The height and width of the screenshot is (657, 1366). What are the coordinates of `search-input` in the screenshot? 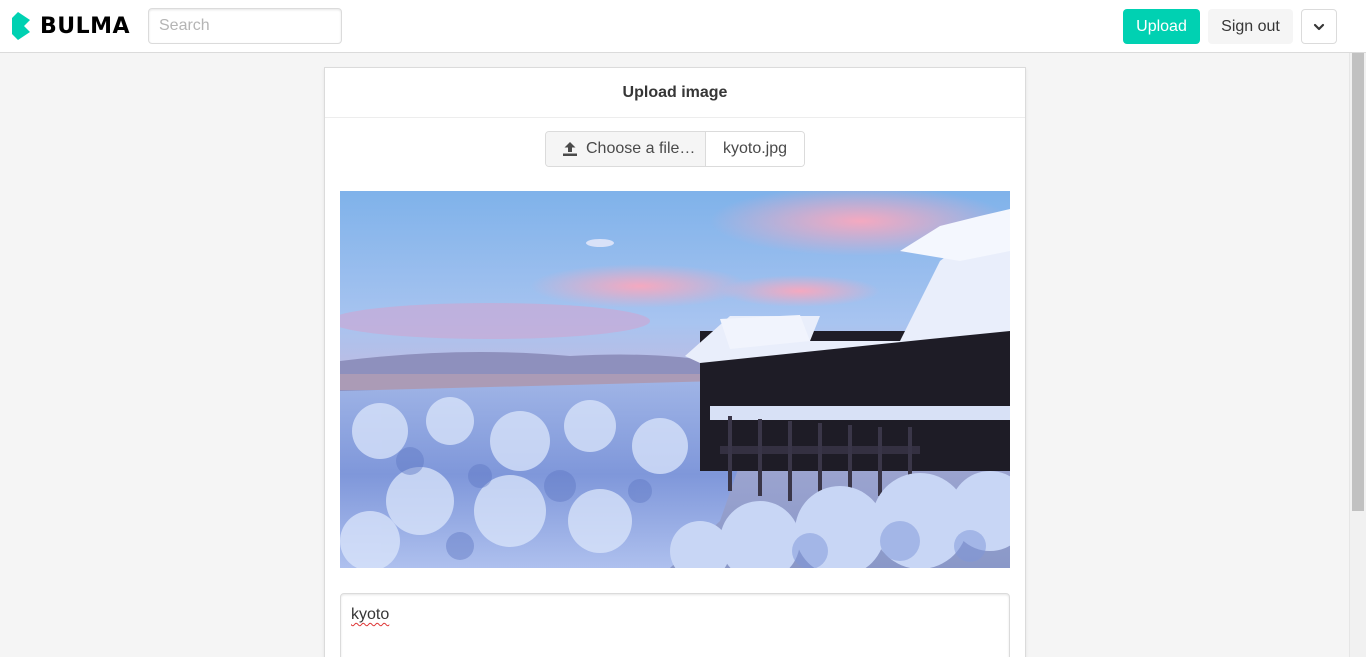 It's located at (245, 26).